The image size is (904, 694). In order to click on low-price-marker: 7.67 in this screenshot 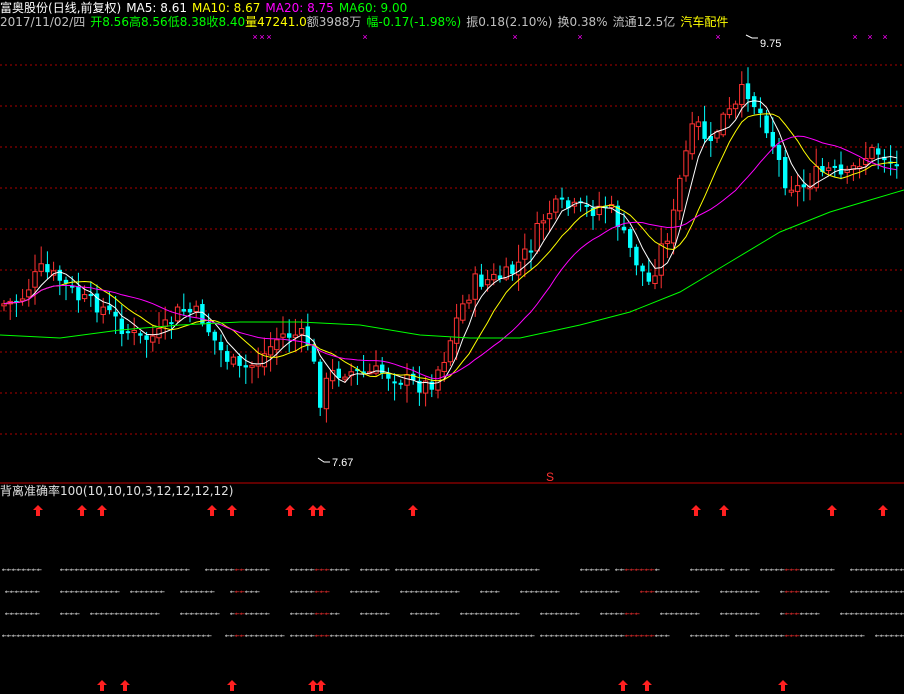, I will do `click(335, 463)`.